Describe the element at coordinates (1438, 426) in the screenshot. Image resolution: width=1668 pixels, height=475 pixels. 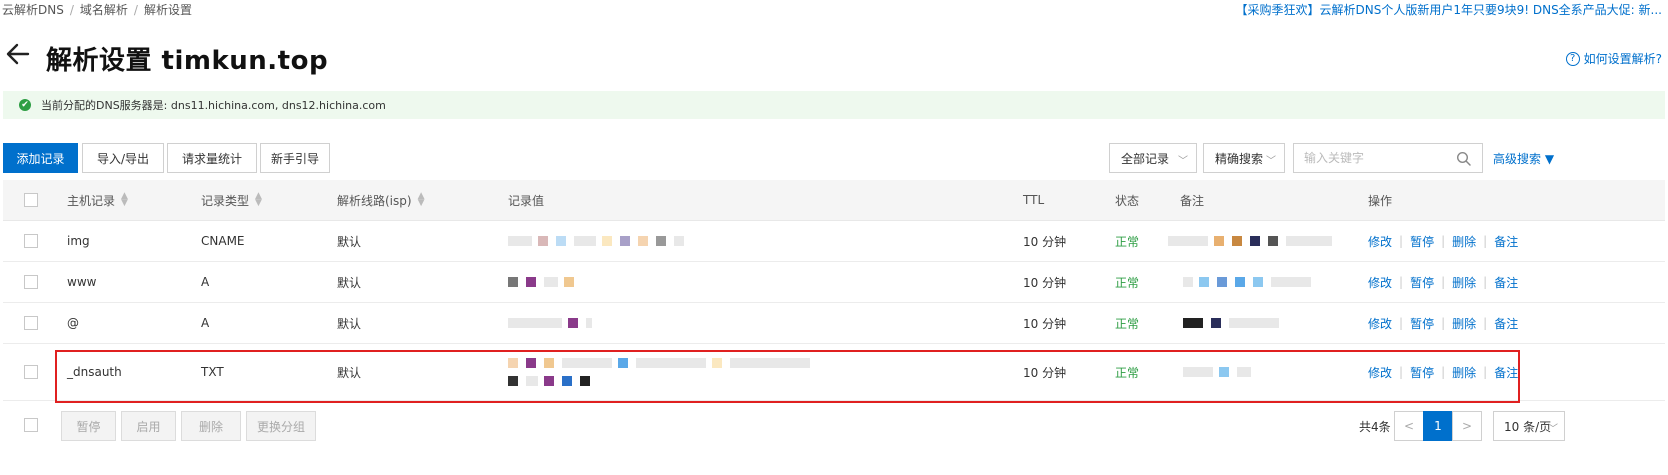
I see `page-1-button: 1` at that location.